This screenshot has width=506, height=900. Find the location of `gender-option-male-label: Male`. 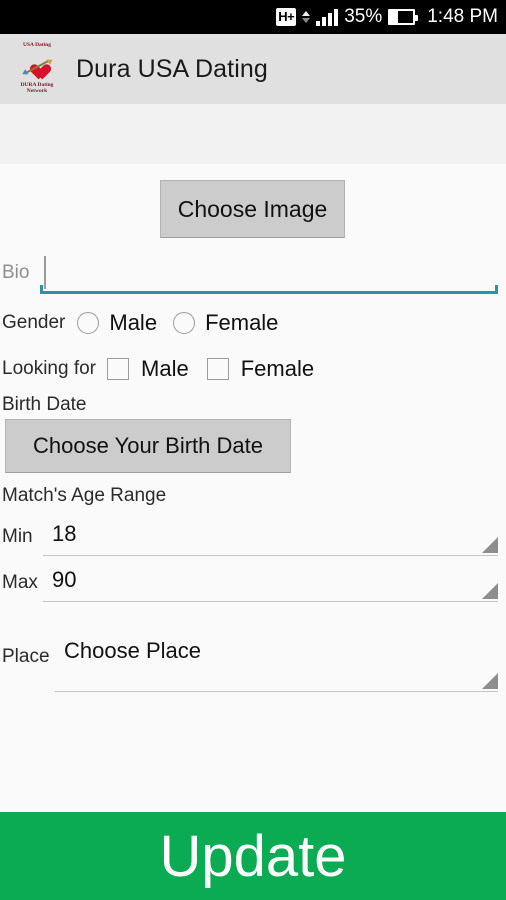

gender-option-male-label: Male is located at coordinates (133, 322).